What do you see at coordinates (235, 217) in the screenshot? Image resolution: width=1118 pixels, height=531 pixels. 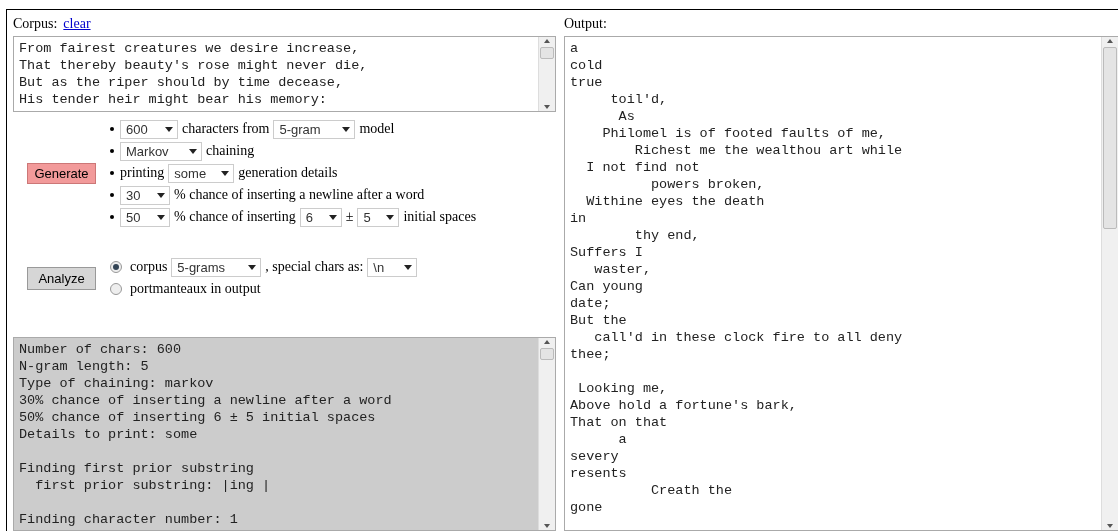 I see `option-label: % chance of inserting` at bounding box center [235, 217].